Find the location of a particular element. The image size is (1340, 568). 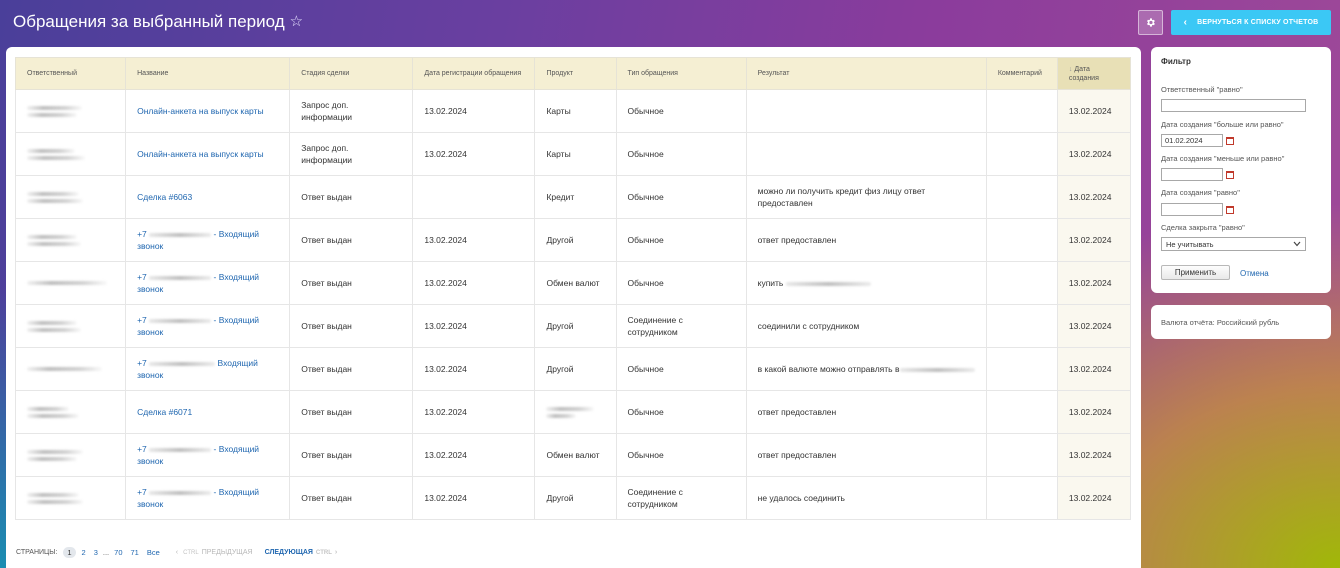

column-header-stage: Стадия сделки is located at coordinates (351, 73).